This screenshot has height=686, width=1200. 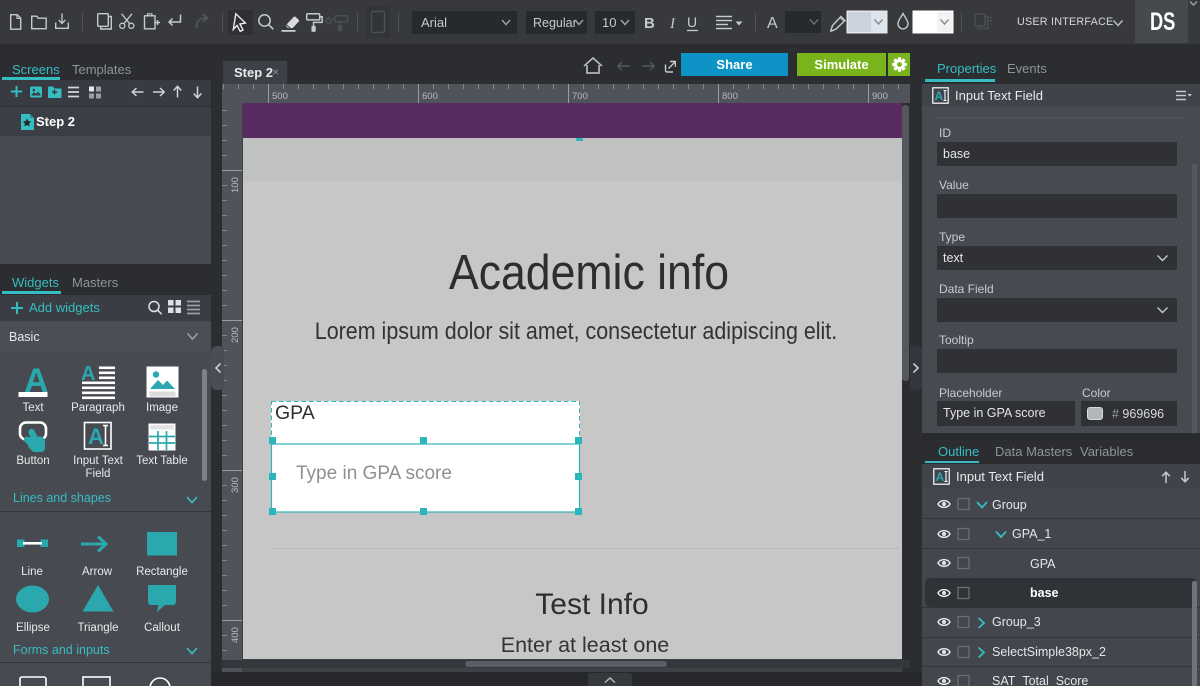 What do you see at coordinates (235, 335) in the screenshot?
I see `svg-text: 200` at bounding box center [235, 335].